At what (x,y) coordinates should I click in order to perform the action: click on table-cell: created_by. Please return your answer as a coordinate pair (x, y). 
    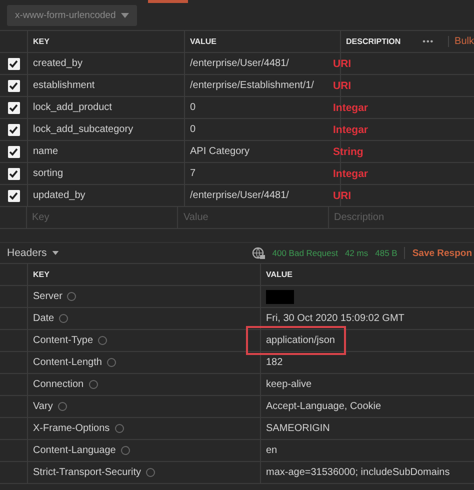
    Looking at the image, I should click on (57, 63).